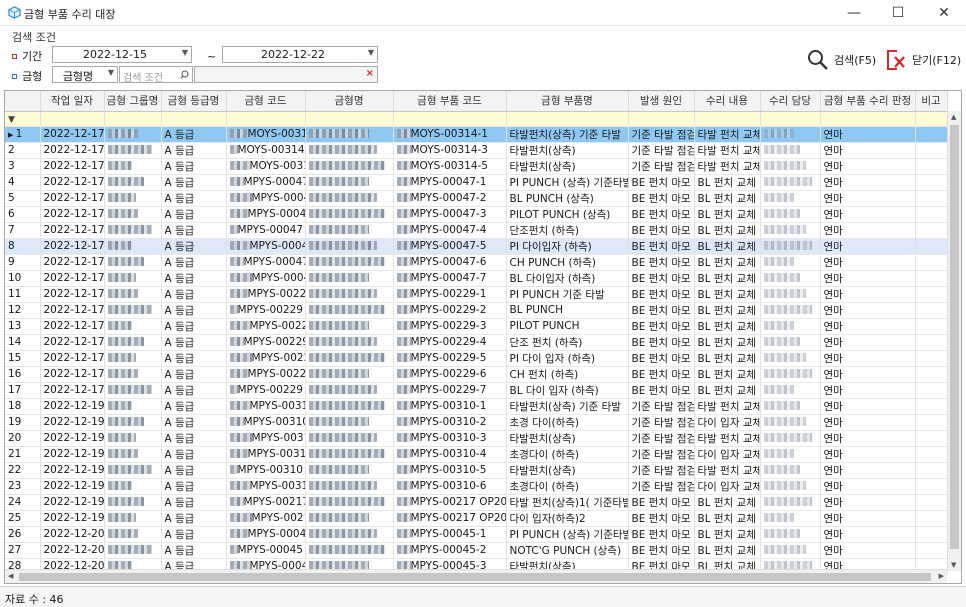 The height and width of the screenshot is (607, 966). Describe the element at coordinates (953, 117) in the screenshot. I see `scroll-up-icon: ▲` at that location.